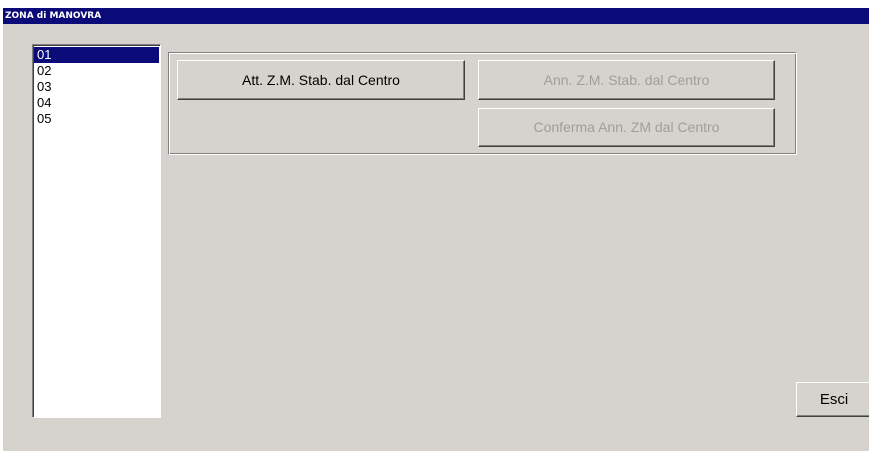 This screenshot has height=451, width=869. What do you see at coordinates (96, 55) in the screenshot?
I see `list-item: 01` at bounding box center [96, 55].